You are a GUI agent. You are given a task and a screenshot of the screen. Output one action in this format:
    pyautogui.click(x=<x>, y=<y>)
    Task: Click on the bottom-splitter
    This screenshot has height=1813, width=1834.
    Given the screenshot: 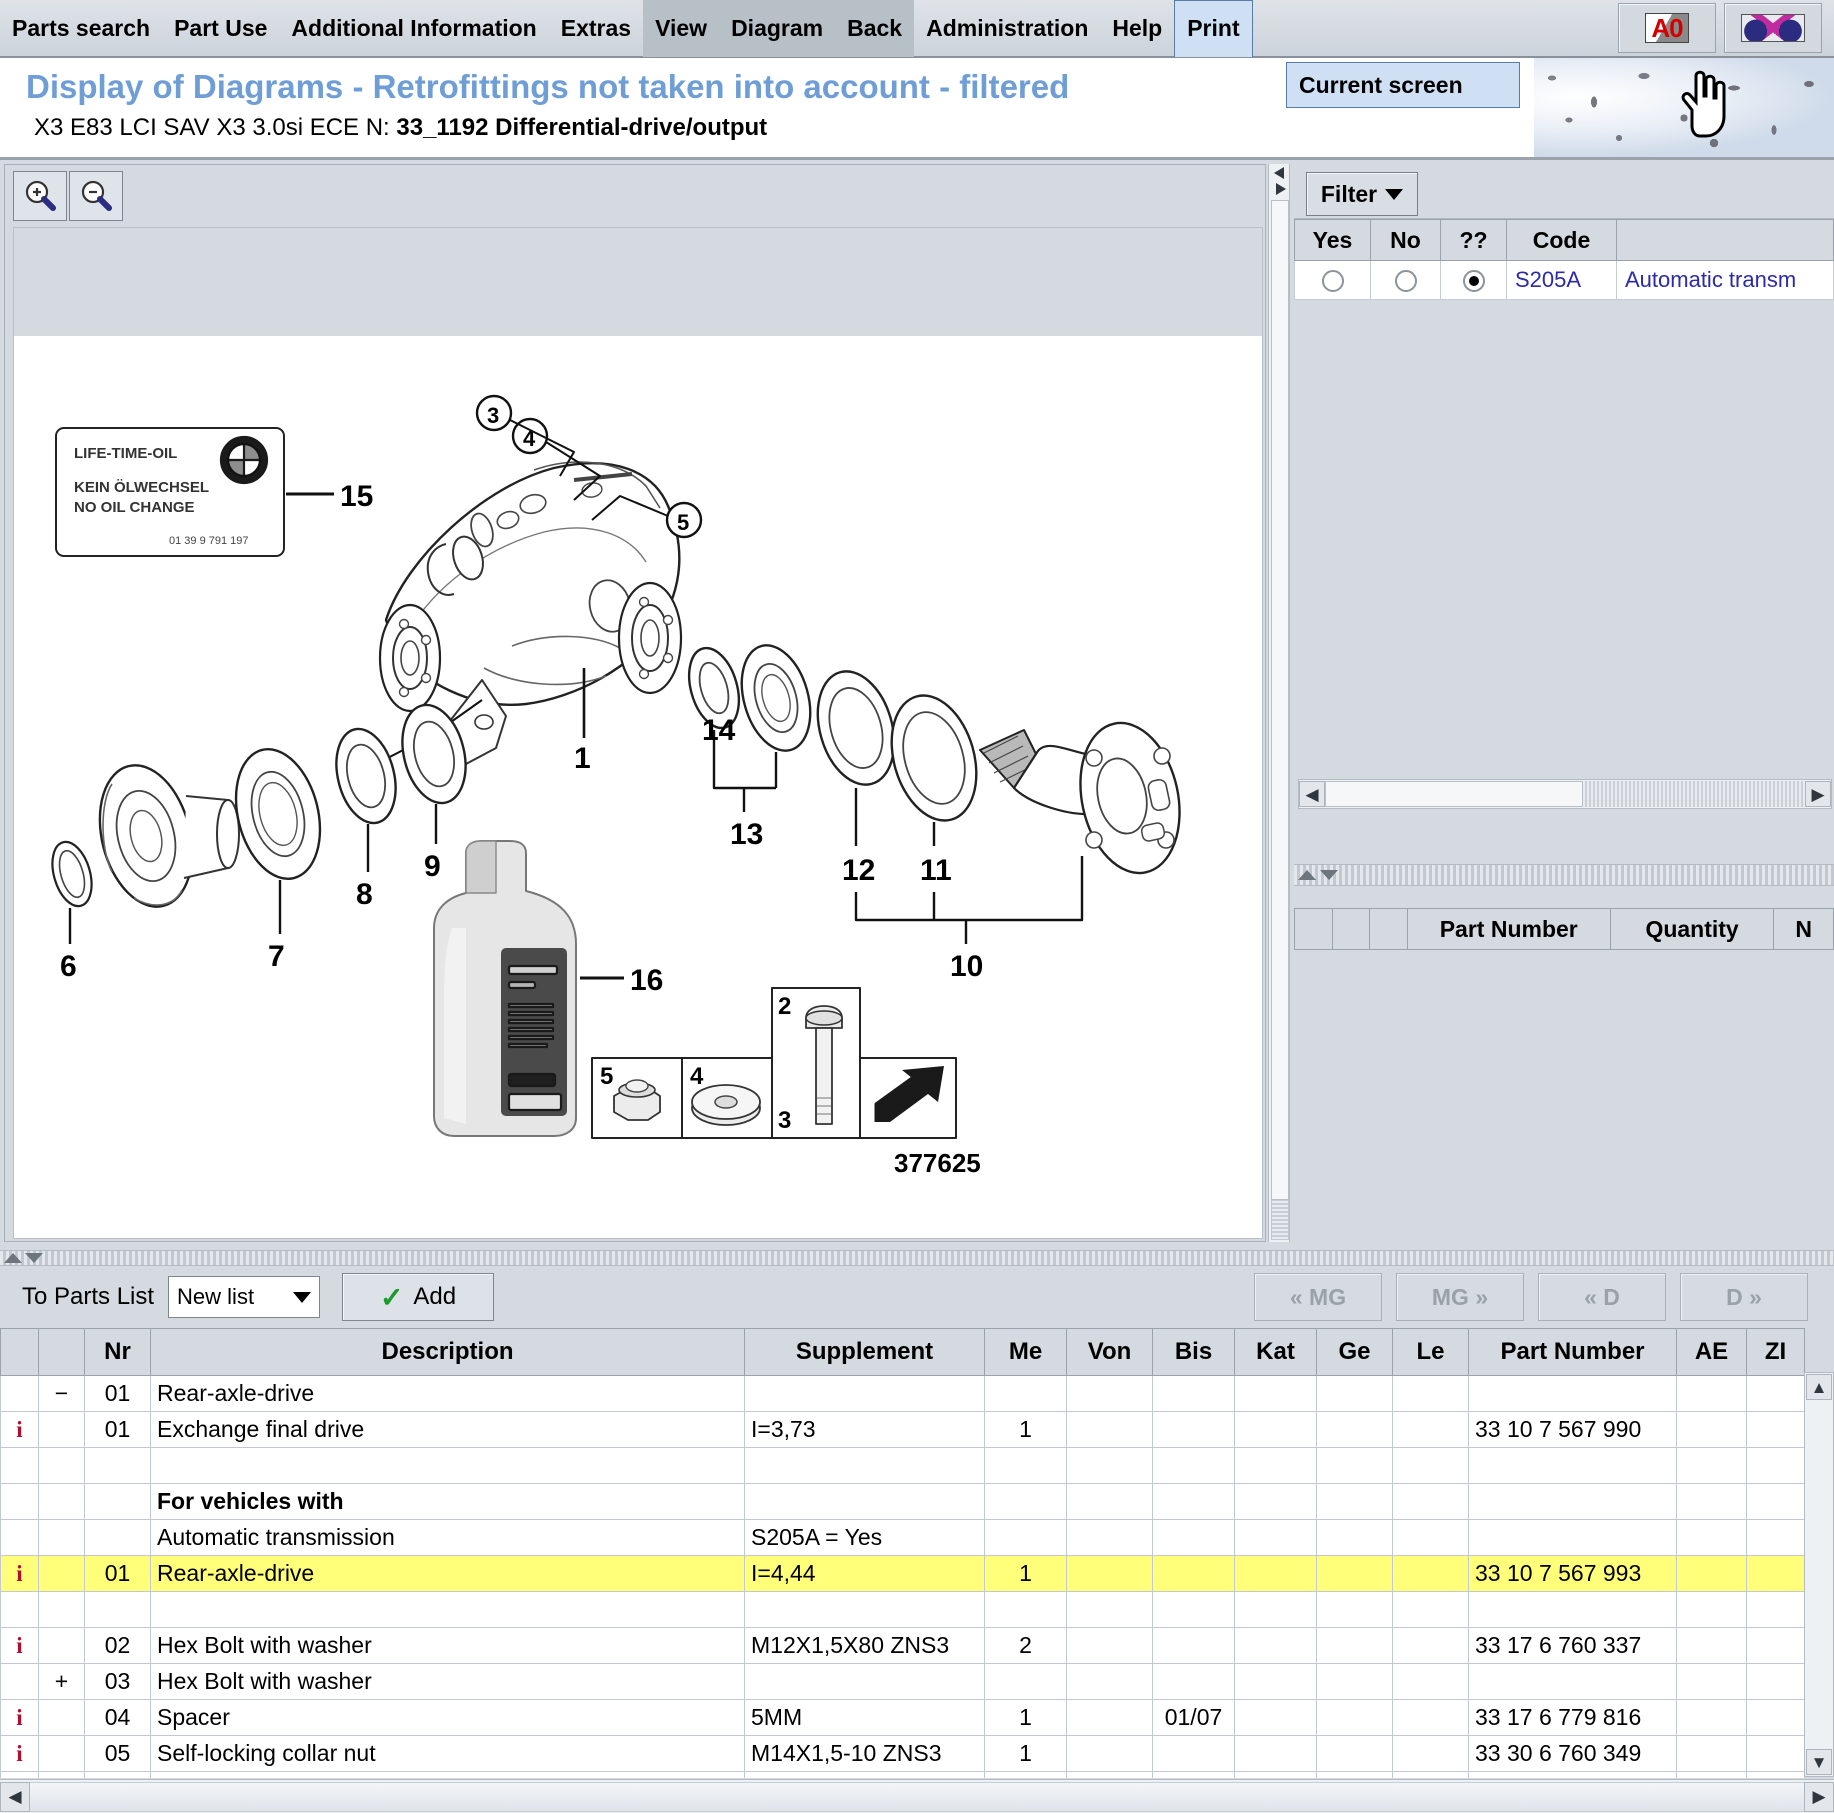 What is the action you would take?
    pyautogui.click(x=917, y=1258)
    